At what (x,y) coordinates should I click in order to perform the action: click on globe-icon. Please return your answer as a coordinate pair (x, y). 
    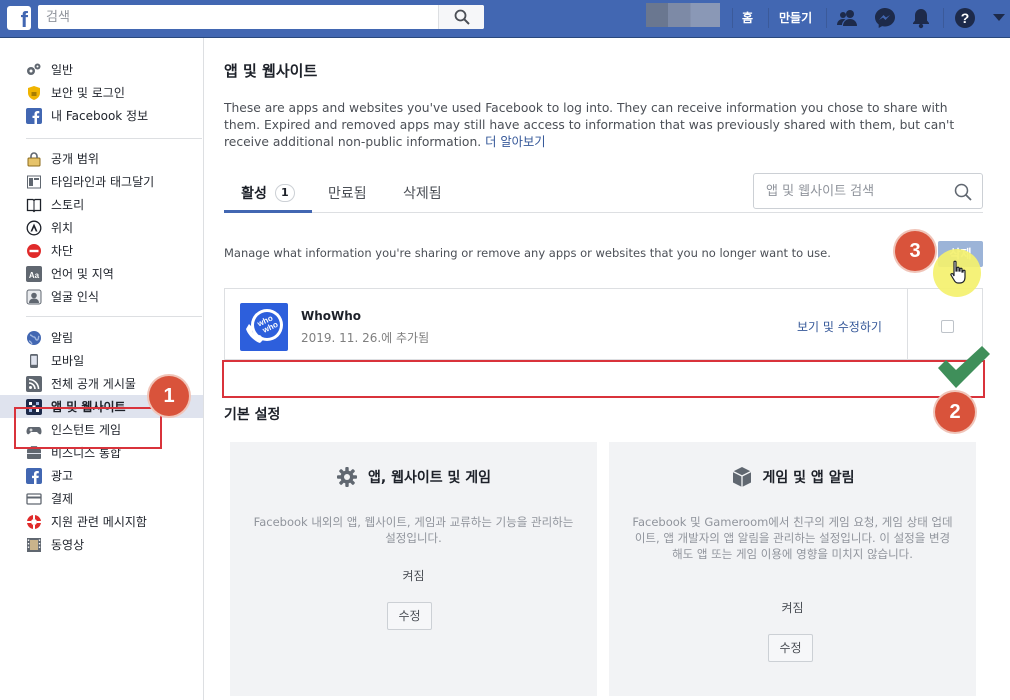
    Looking at the image, I should click on (34, 338).